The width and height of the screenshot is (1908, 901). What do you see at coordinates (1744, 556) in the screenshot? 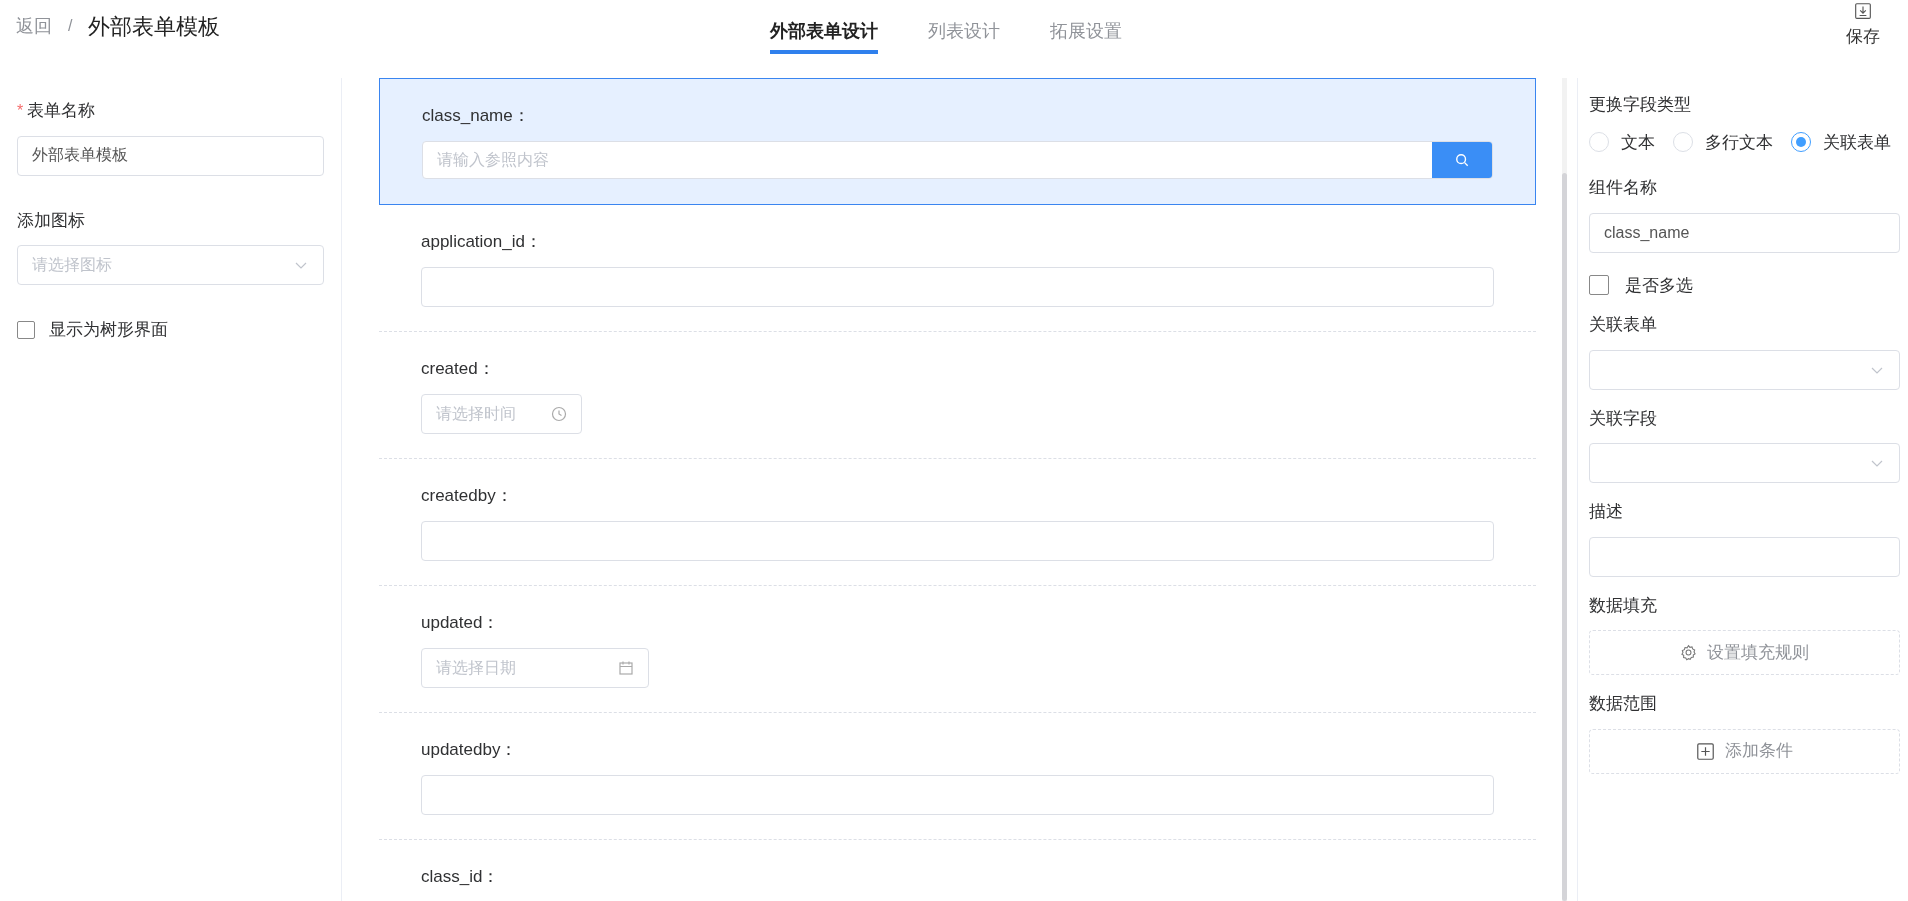
I see `description-field` at bounding box center [1744, 556].